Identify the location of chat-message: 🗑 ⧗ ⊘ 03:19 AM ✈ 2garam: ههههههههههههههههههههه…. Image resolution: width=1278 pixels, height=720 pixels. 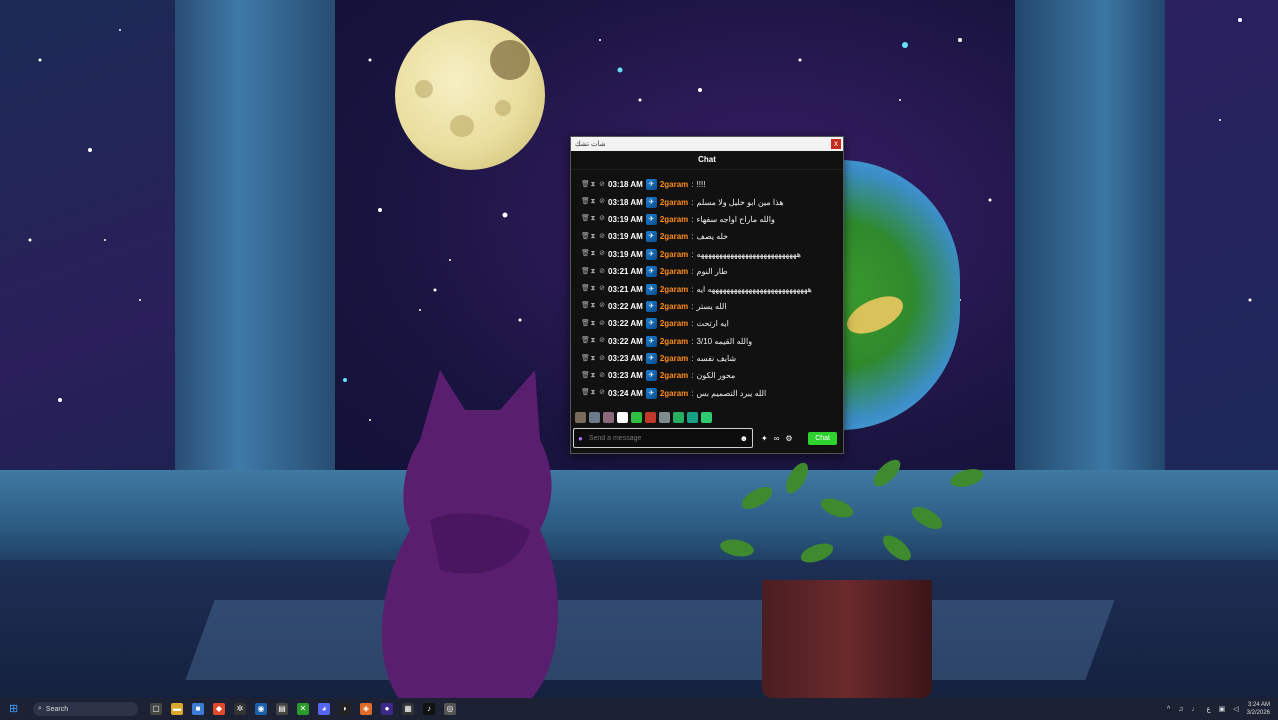
(707, 254).